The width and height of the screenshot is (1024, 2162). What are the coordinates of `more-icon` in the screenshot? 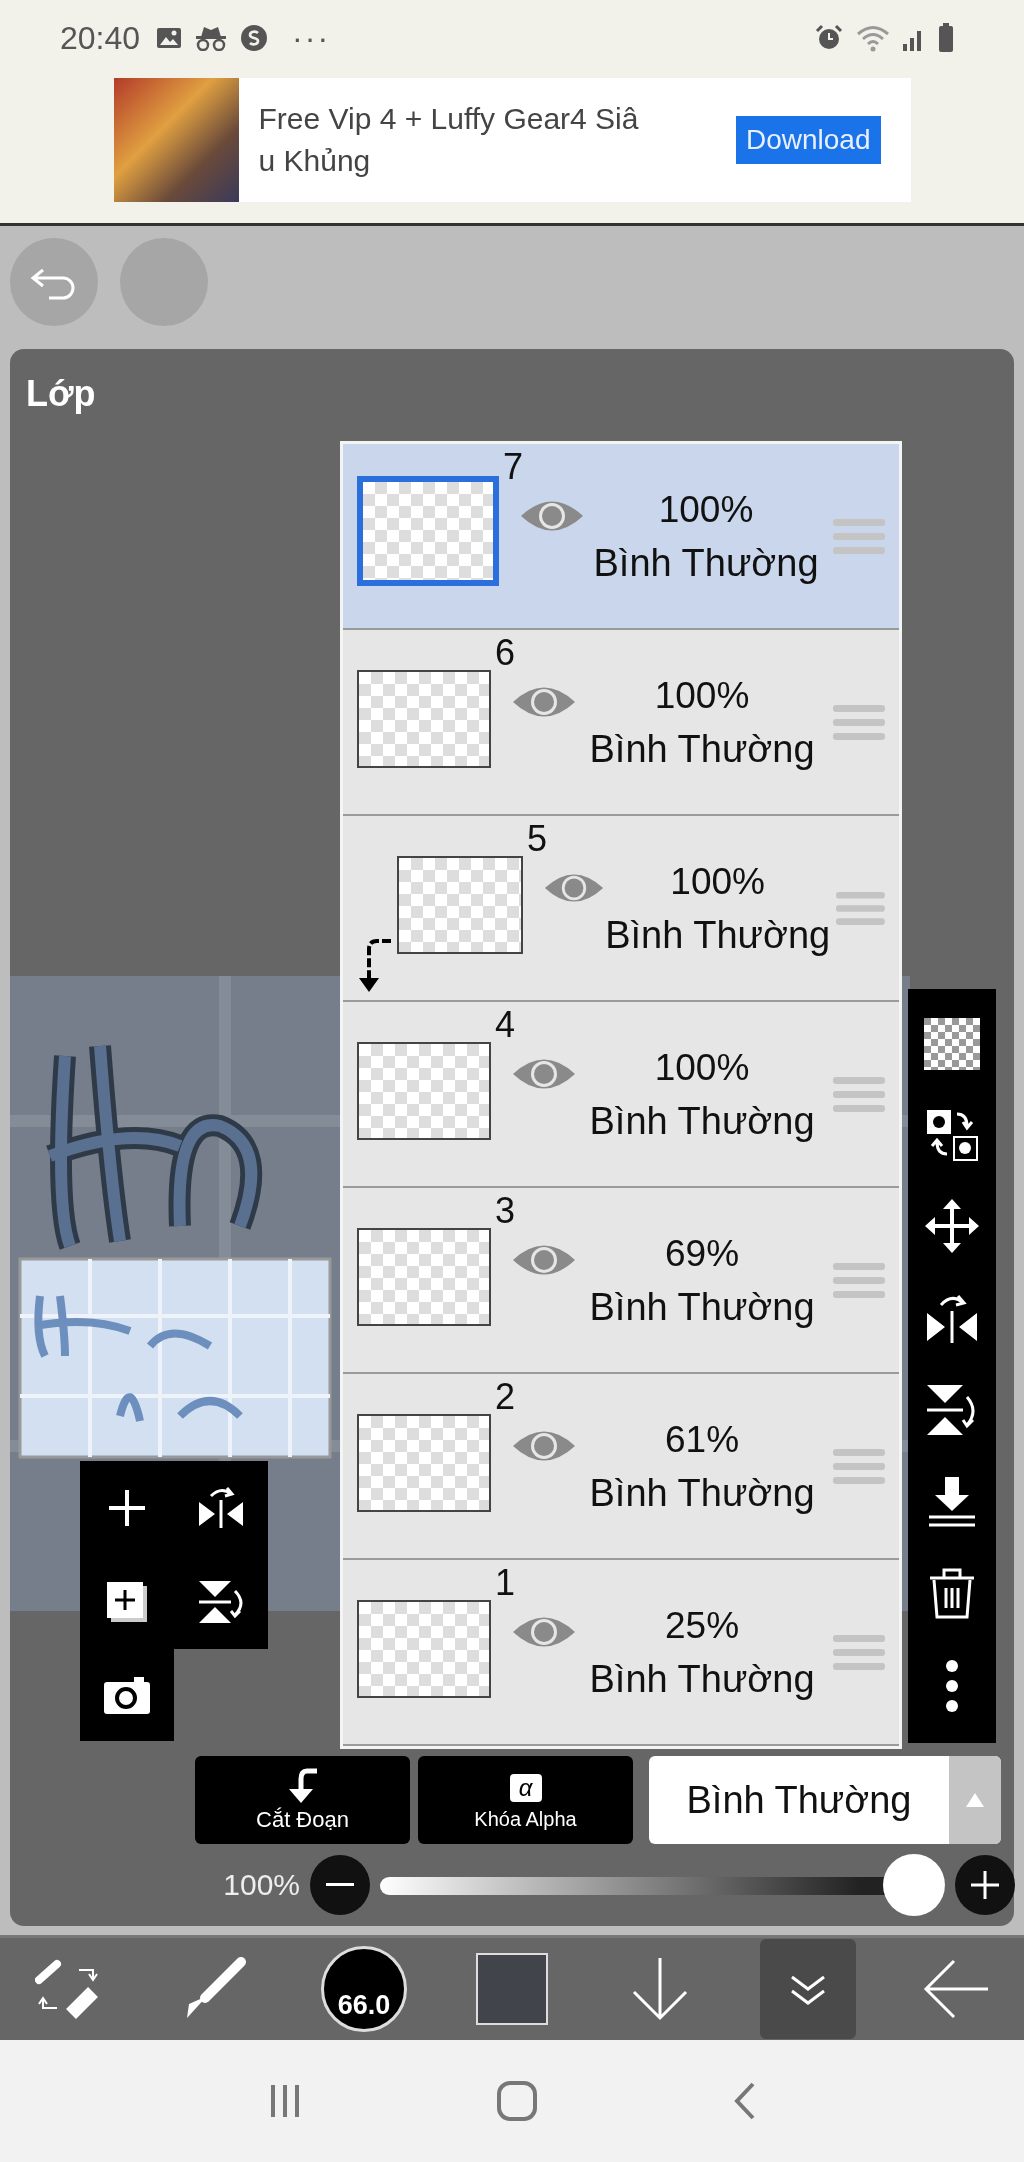 It's located at (952, 1686).